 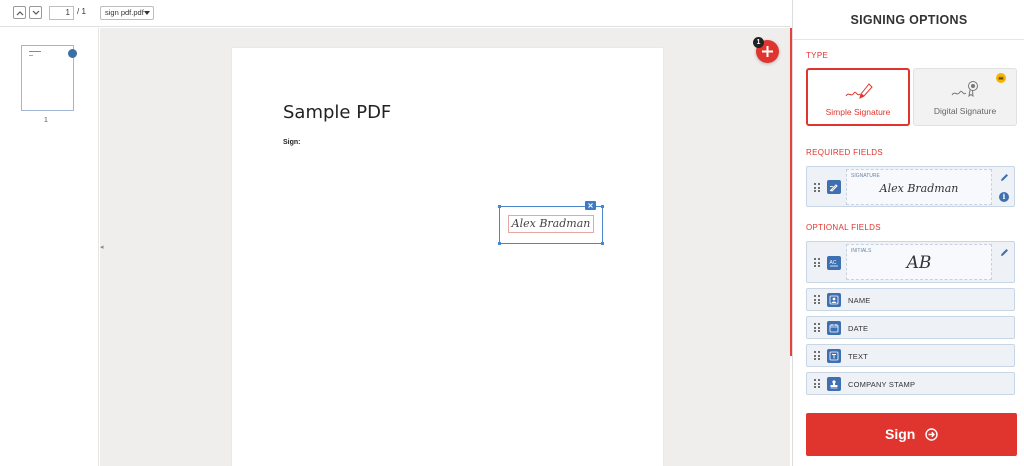 I want to click on premium-crown-icon, so click(x=1001, y=78).